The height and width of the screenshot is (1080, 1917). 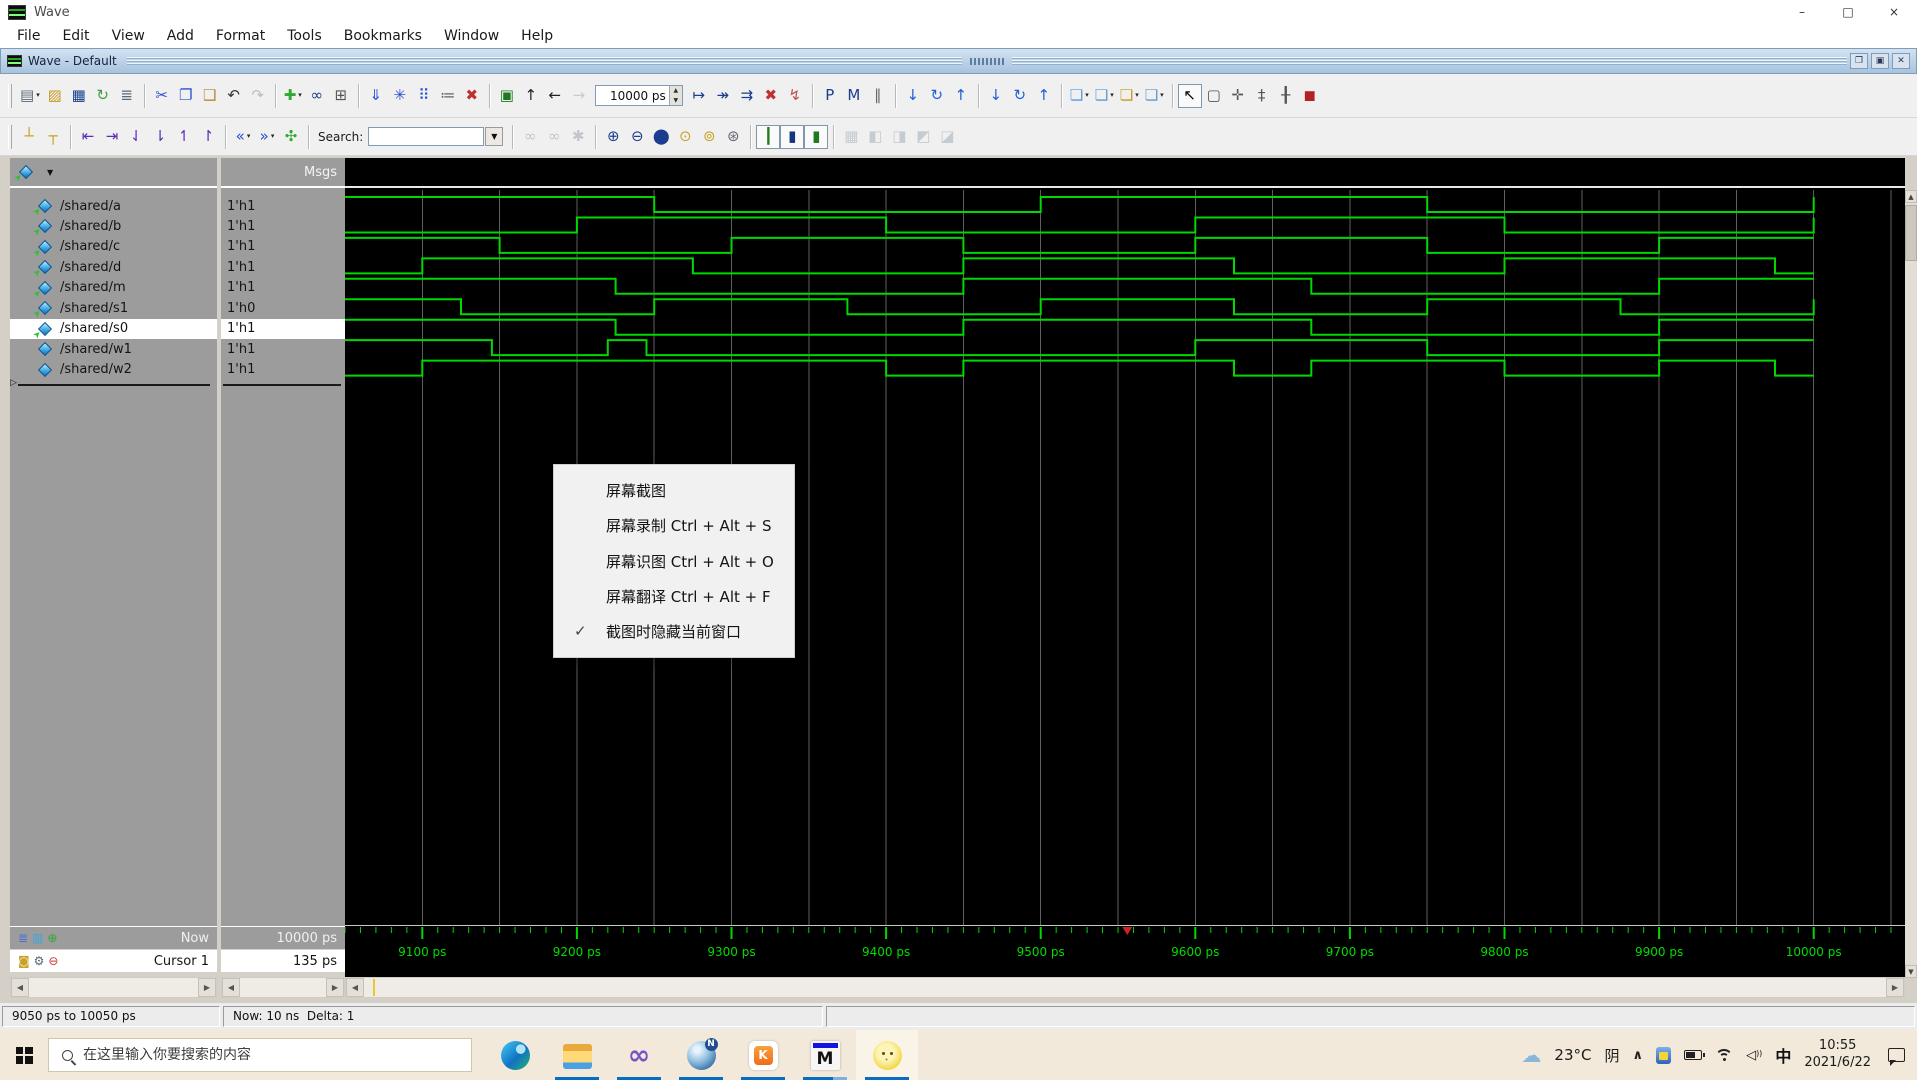 What do you see at coordinates (1859, 61) in the screenshot?
I see `undock-button: ❐` at bounding box center [1859, 61].